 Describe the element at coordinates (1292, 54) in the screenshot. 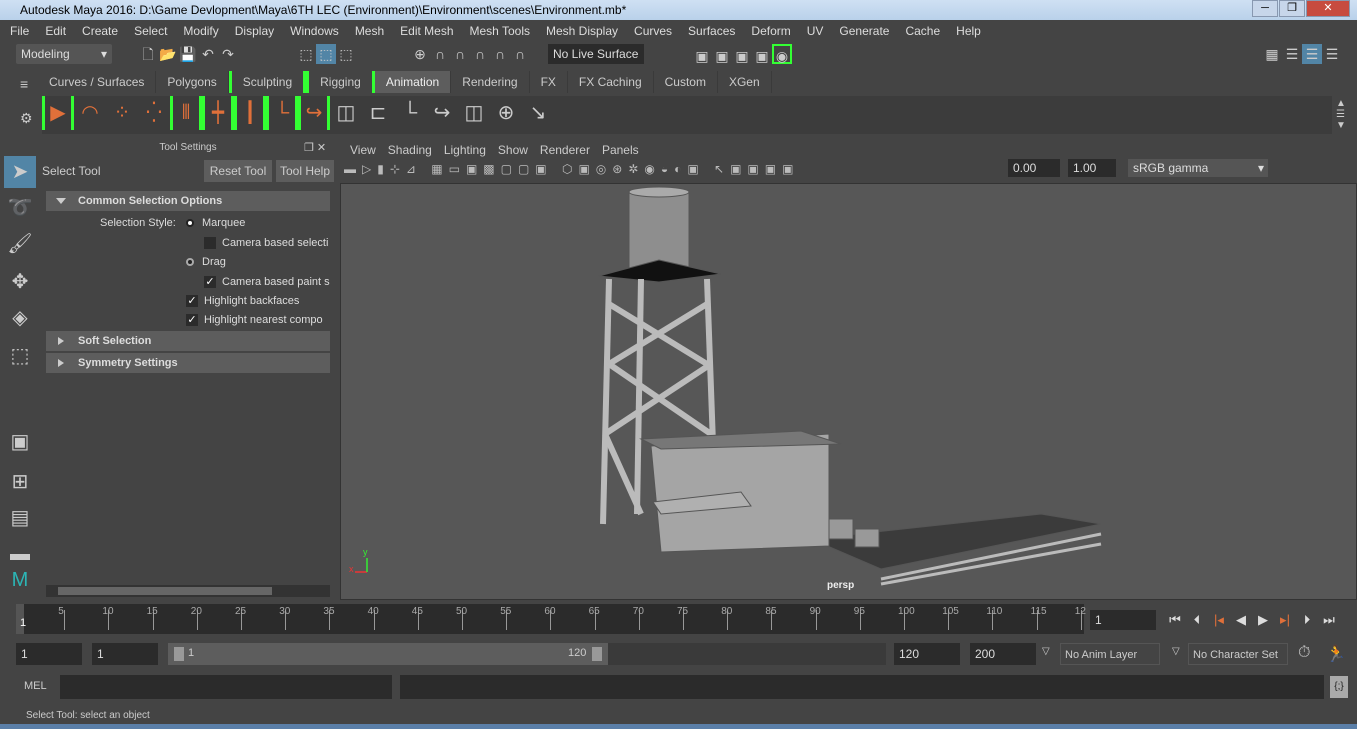

I see `attribute-editor-icon: ☰` at that location.